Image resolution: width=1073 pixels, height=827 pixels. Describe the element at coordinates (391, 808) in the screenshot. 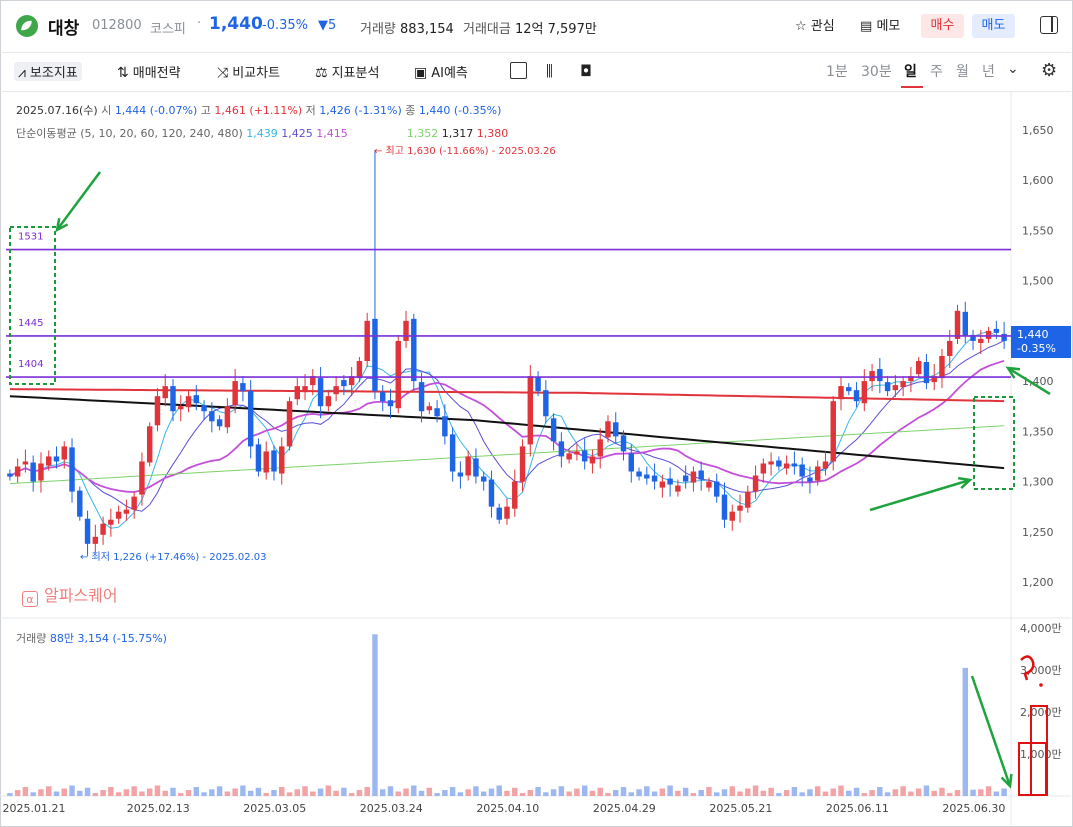

I see `date-tick-label: 2025.03.24` at that location.